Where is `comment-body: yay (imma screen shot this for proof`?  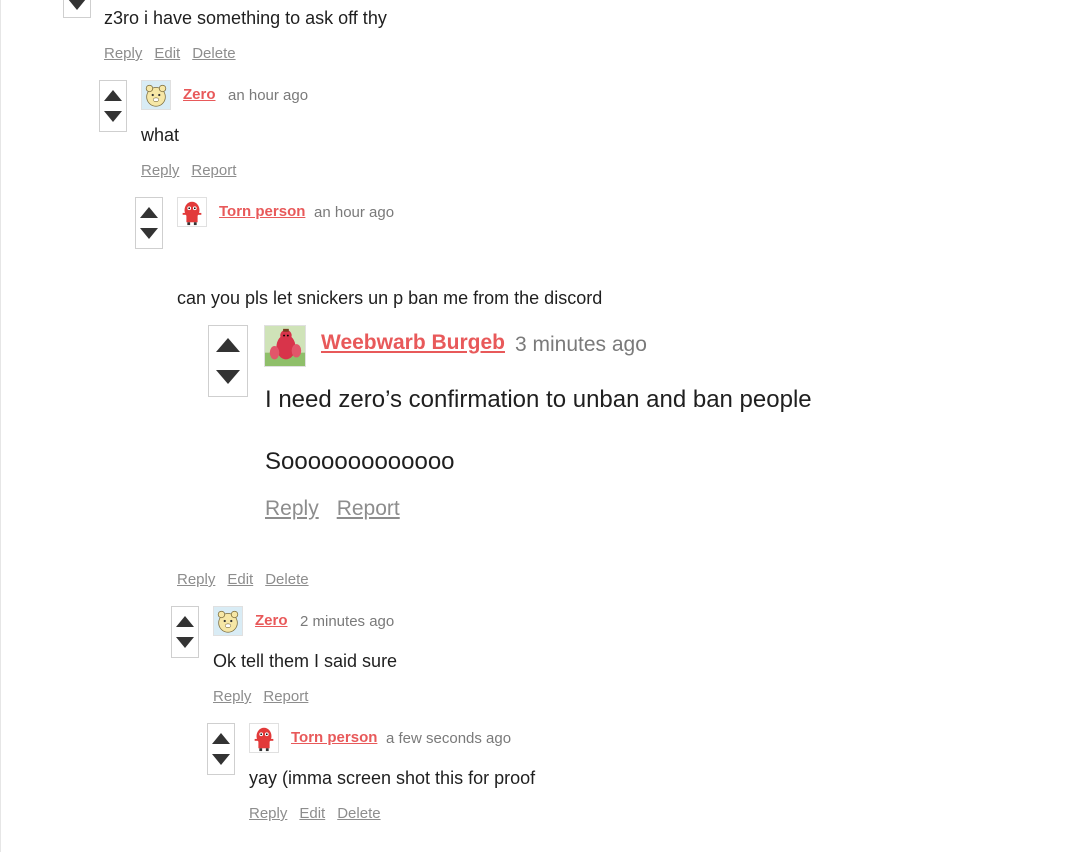 comment-body: yay (imma screen shot this for proof is located at coordinates (392, 778).